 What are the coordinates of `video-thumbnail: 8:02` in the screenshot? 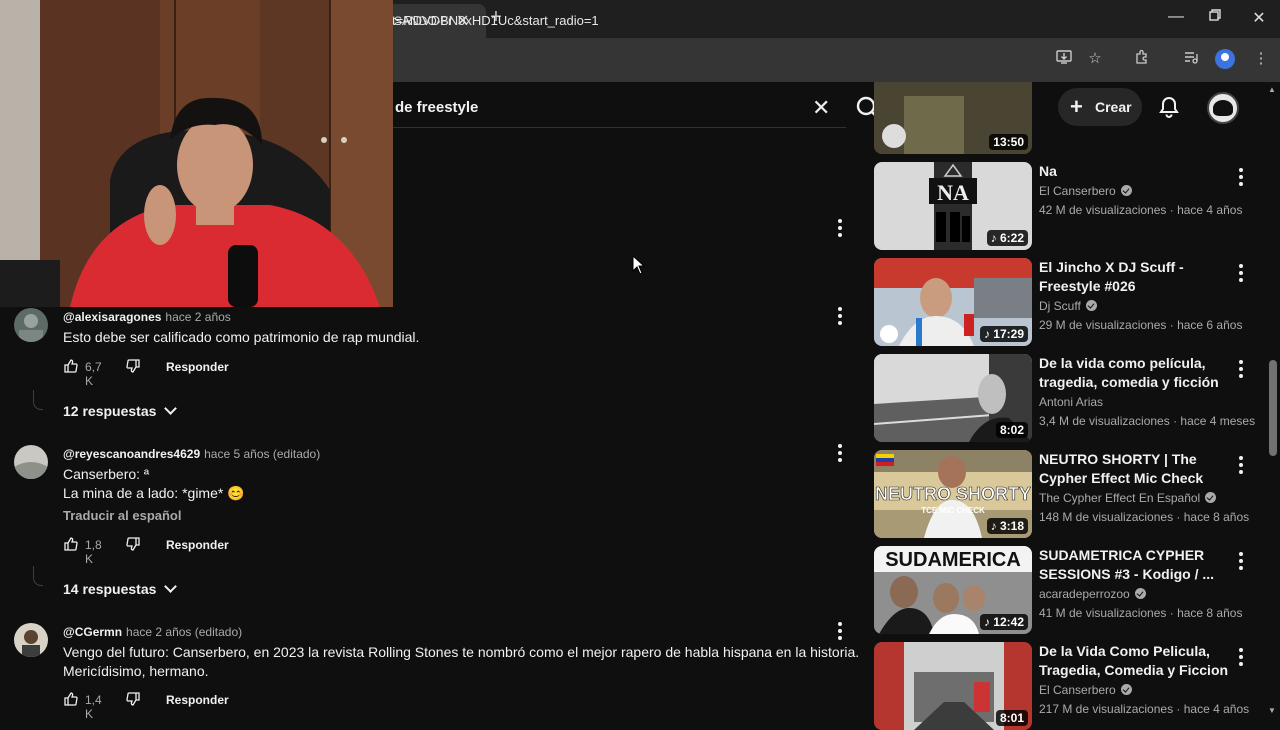 It's located at (953, 398).